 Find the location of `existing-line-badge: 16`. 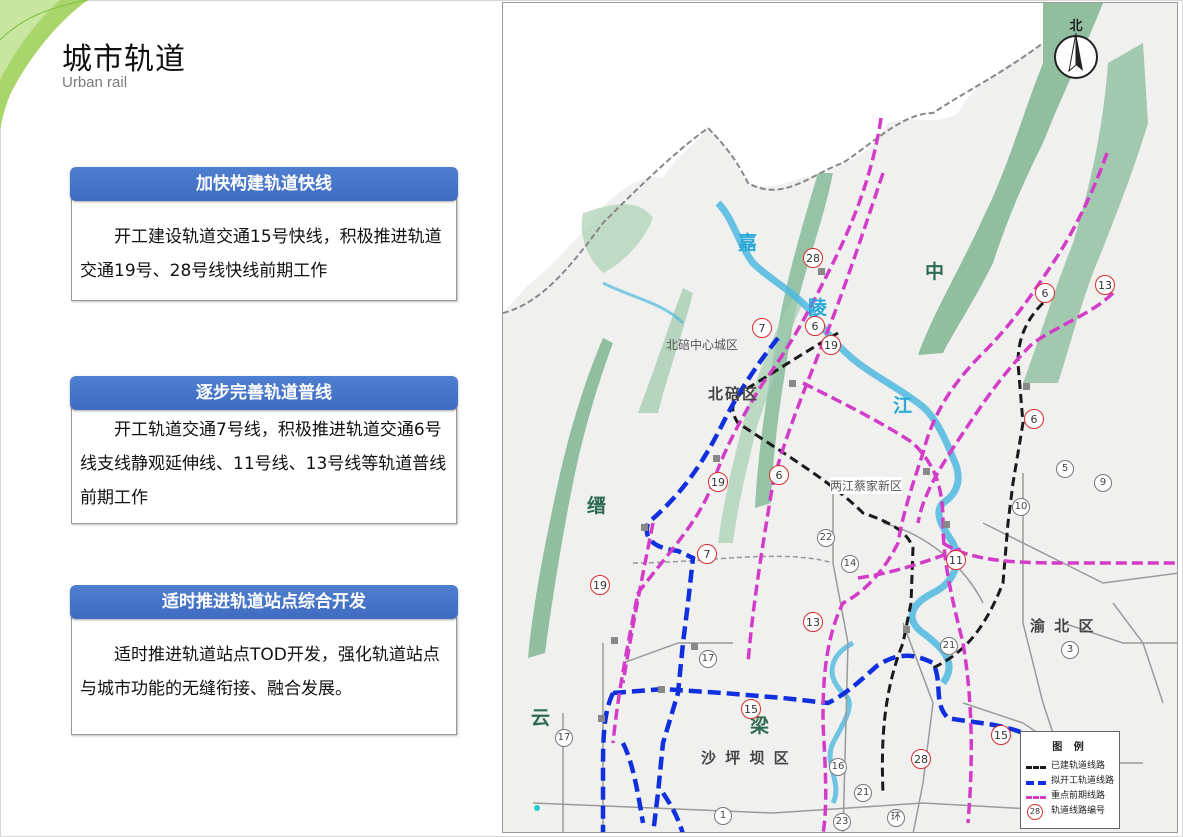

existing-line-badge: 16 is located at coordinates (838, 767).